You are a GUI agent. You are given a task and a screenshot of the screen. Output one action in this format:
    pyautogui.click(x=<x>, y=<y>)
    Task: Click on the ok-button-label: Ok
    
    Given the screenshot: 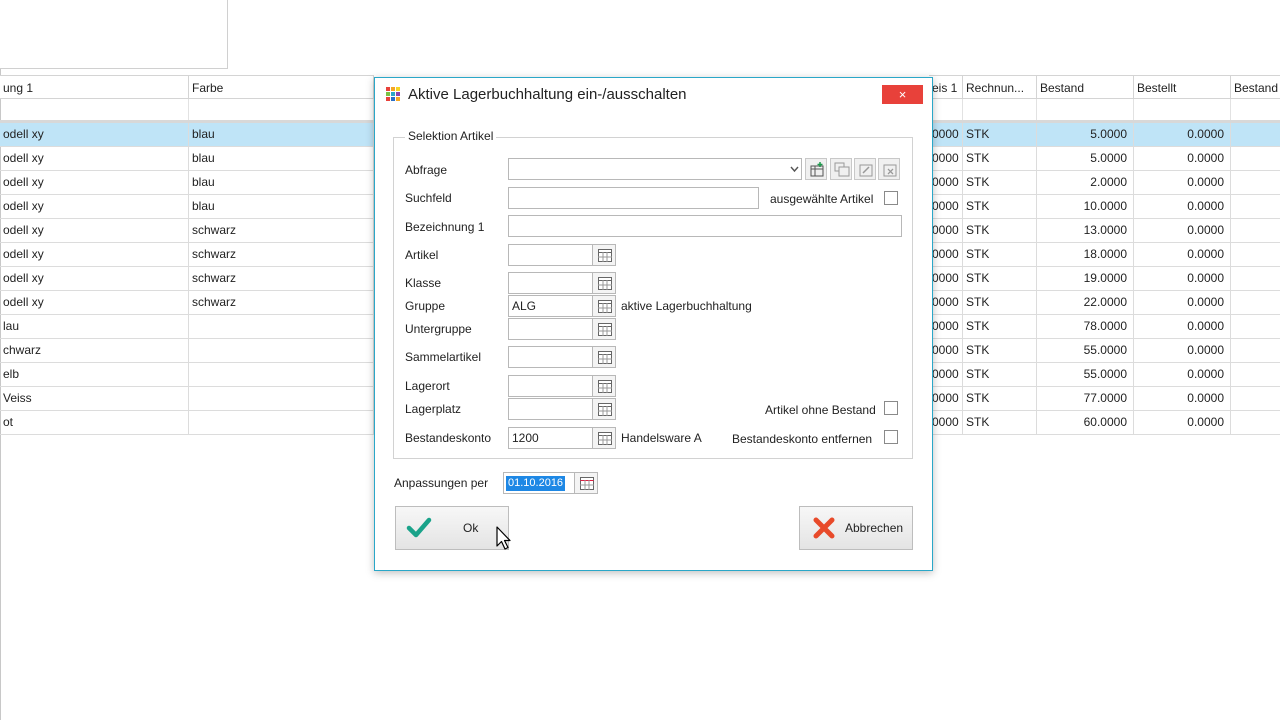 What is the action you would take?
    pyautogui.click(x=471, y=528)
    